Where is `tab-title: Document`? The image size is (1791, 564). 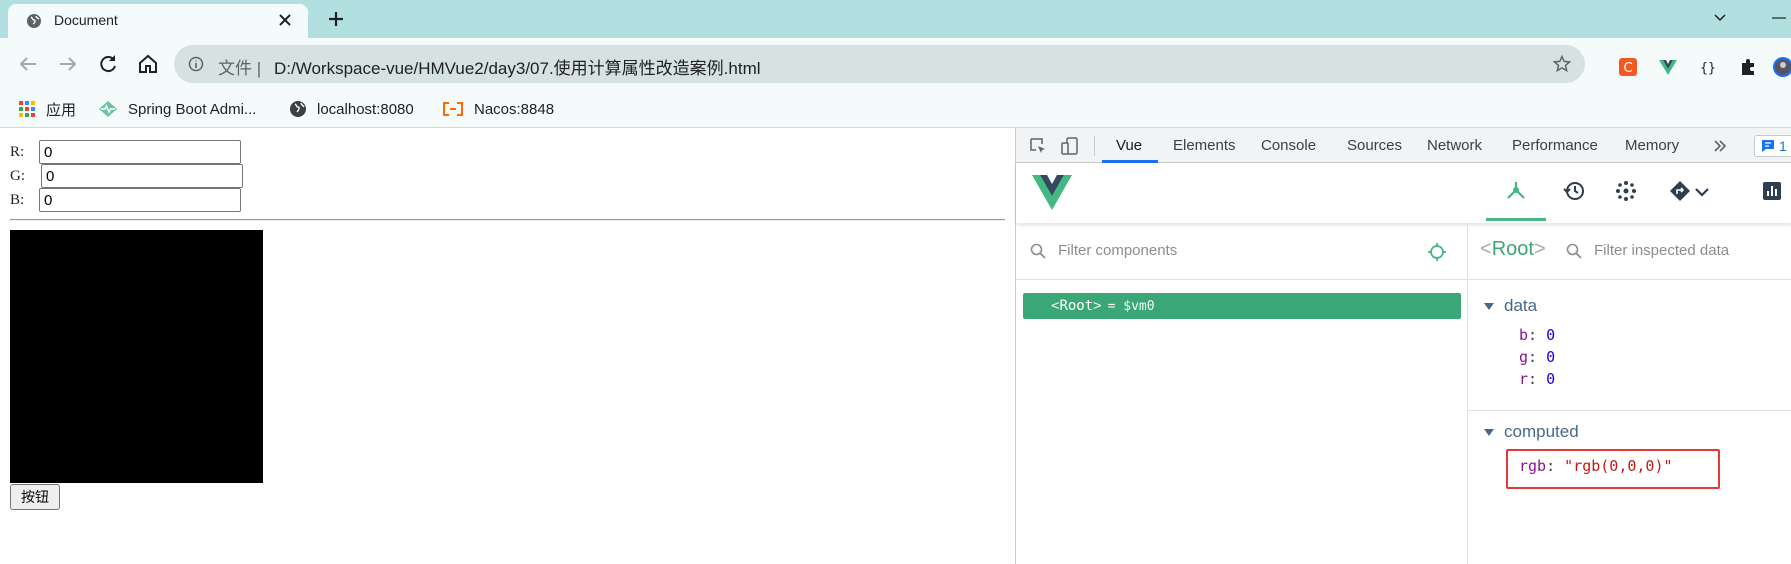
tab-title: Document is located at coordinates (86, 20).